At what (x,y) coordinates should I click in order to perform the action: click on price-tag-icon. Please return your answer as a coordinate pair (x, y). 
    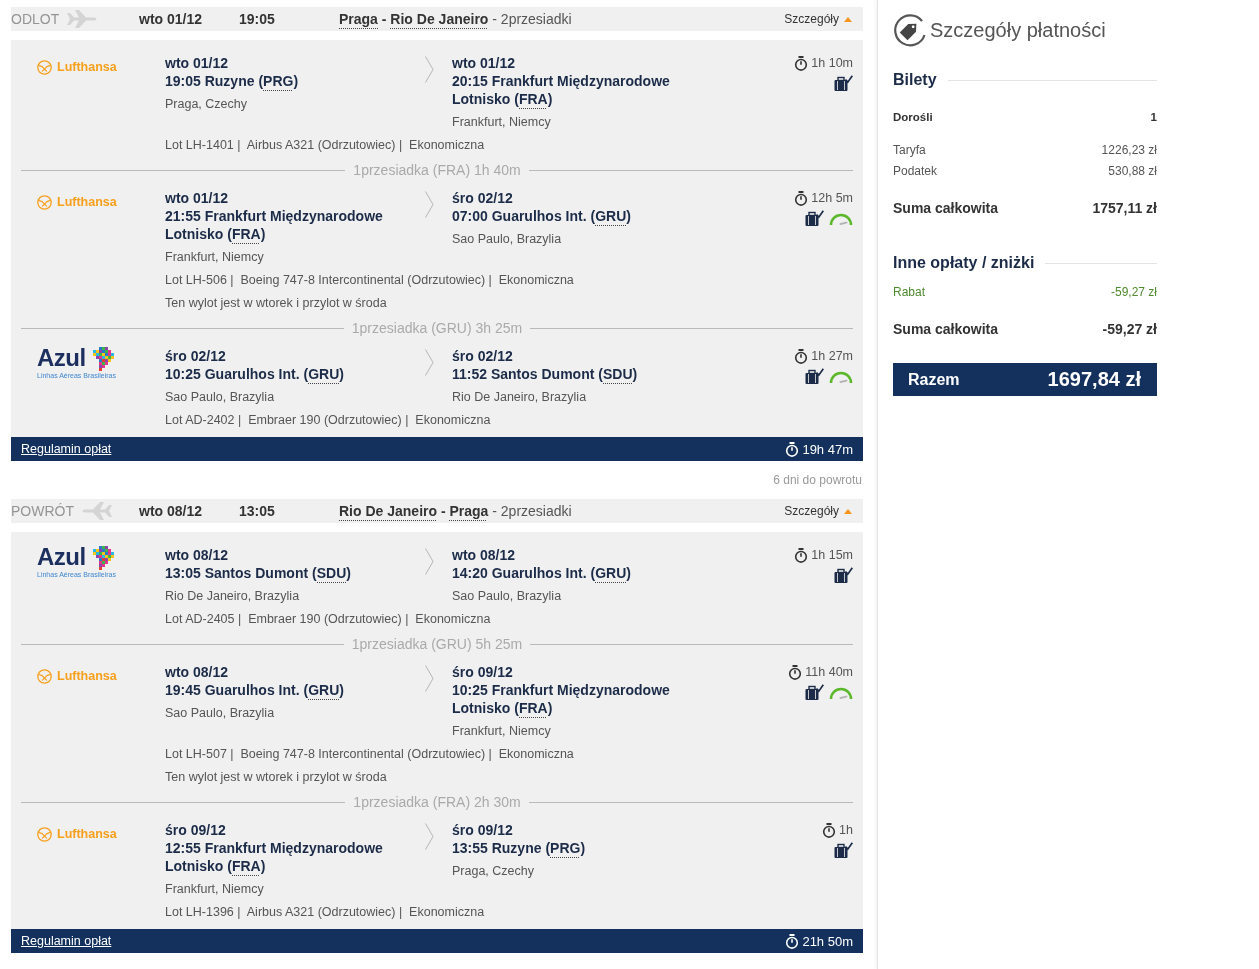
    Looking at the image, I should click on (910, 30).